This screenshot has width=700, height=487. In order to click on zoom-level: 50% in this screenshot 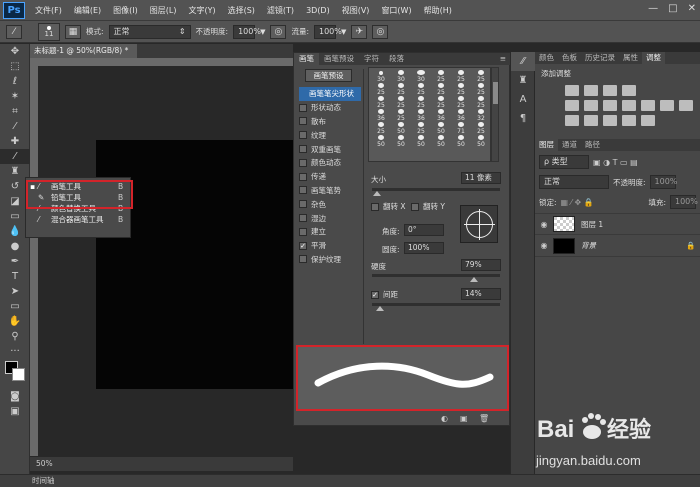, I will do `click(44, 463)`.